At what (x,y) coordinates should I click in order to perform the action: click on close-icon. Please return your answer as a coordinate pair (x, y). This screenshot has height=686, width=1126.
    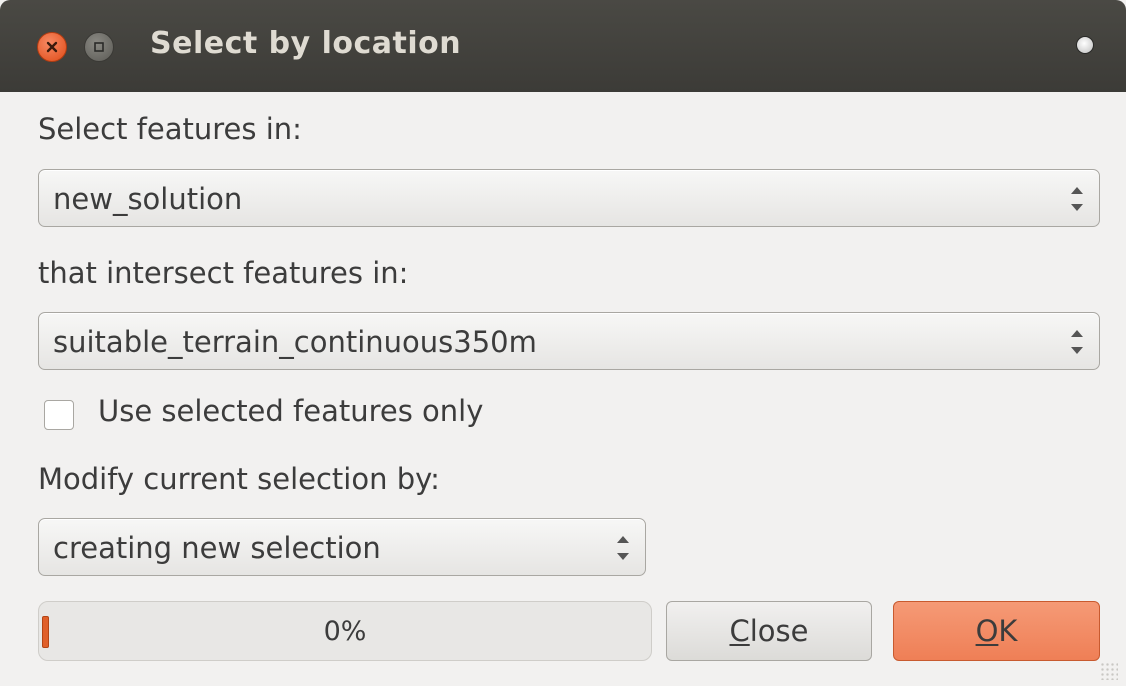
    Looking at the image, I should click on (52, 47).